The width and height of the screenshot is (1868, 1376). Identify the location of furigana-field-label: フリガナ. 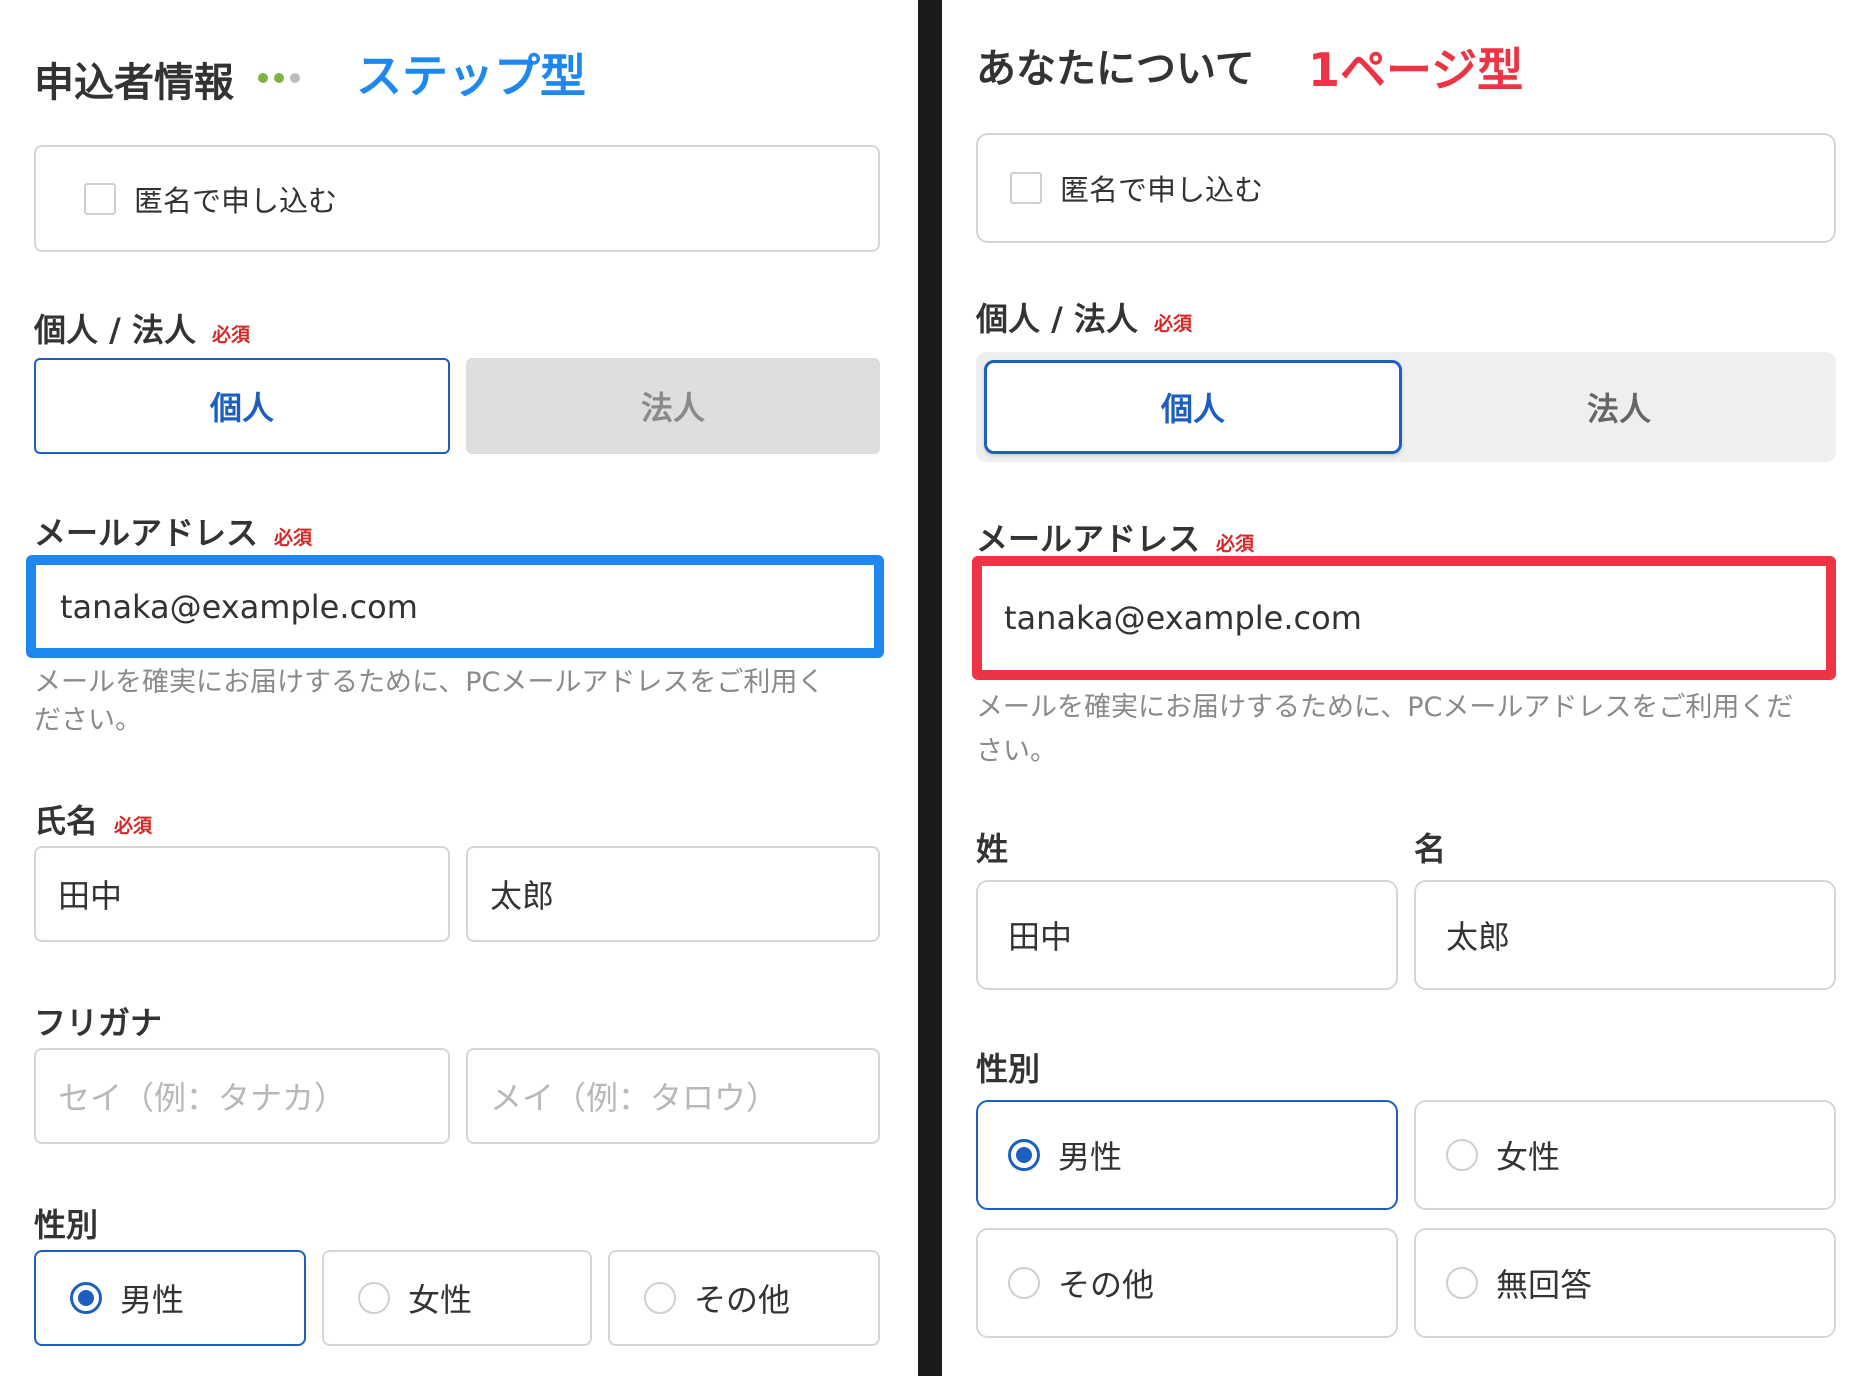
(98, 1023).